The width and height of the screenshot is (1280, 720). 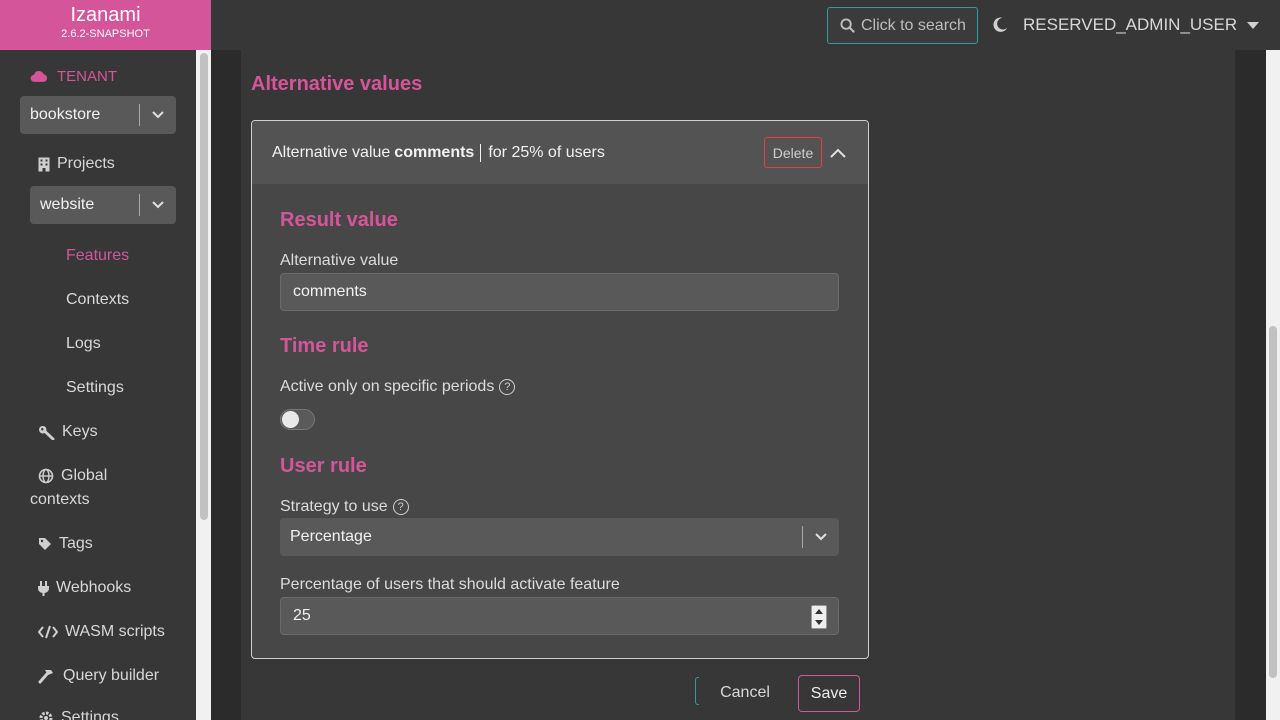 What do you see at coordinates (793, 152) in the screenshot?
I see `delete-button: Delete` at bounding box center [793, 152].